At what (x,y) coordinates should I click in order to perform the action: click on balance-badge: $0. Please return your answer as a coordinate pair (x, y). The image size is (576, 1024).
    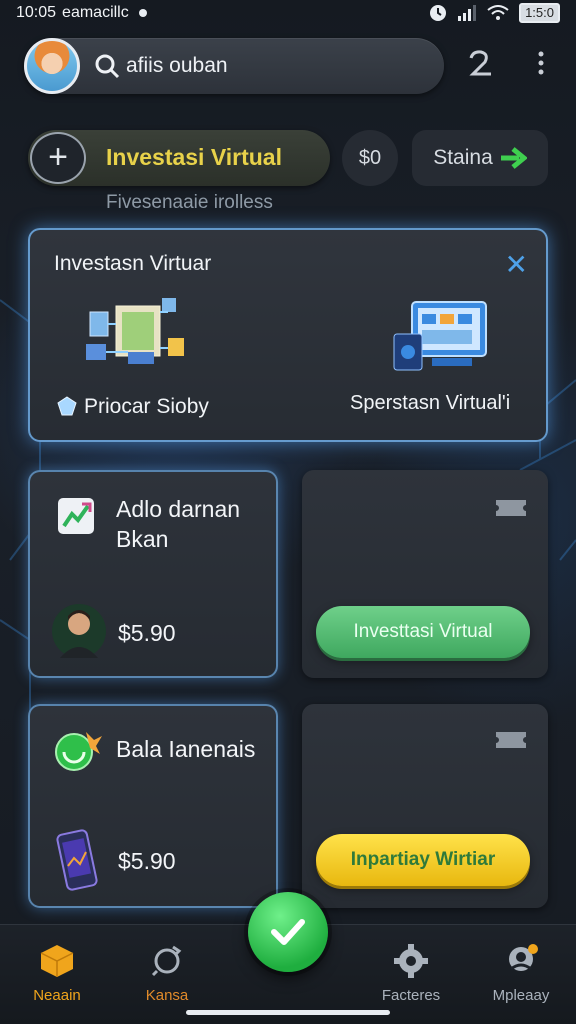
    Looking at the image, I should click on (370, 158).